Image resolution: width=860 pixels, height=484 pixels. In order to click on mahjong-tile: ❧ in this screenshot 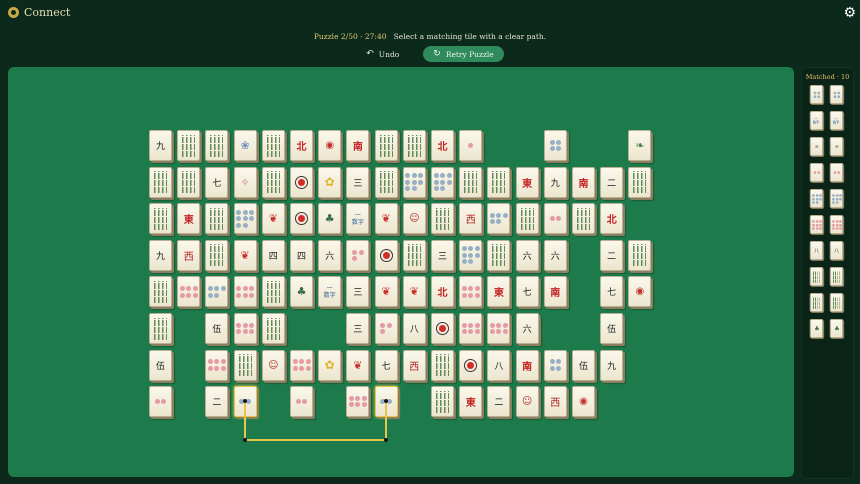, I will do `click(640, 145)`.